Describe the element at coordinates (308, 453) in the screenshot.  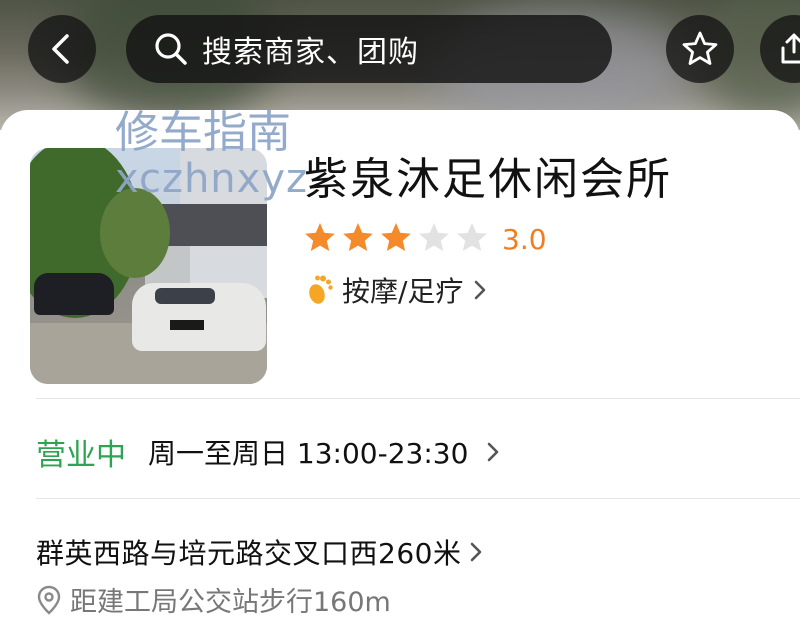
I see `opening-hours: 周一至周日 13:00-23:30` at that location.